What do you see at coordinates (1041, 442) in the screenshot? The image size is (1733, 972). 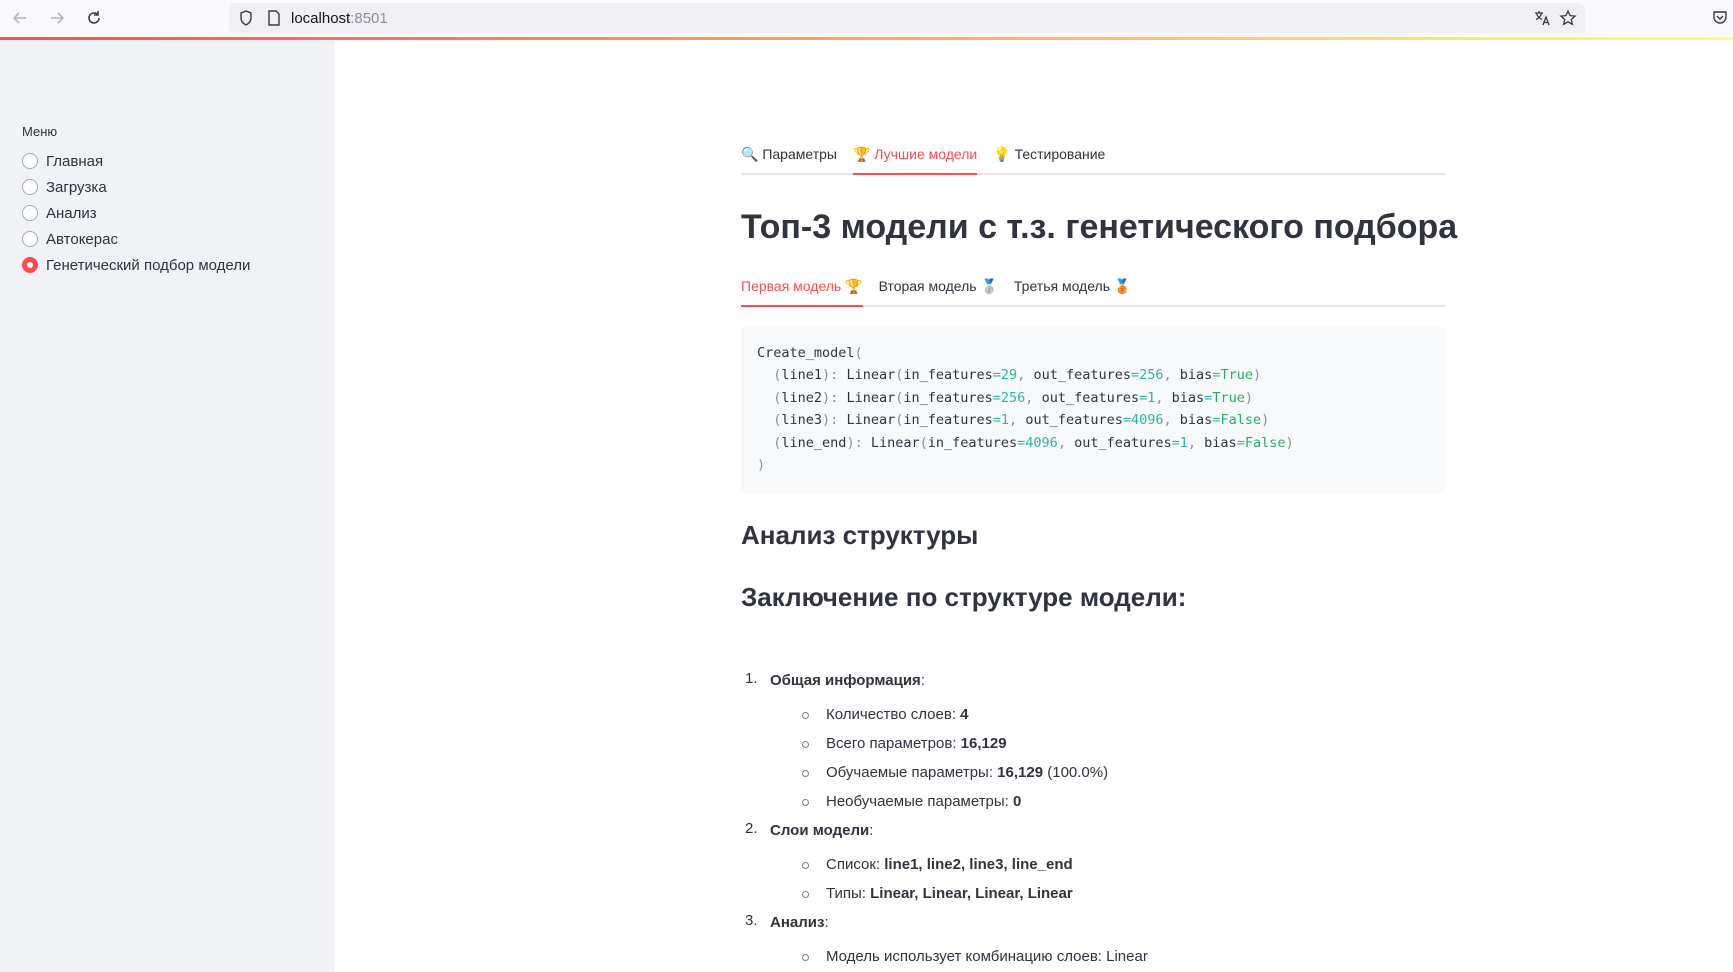 I see `in-features-value: 4096` at bounding box center [1041, 442].